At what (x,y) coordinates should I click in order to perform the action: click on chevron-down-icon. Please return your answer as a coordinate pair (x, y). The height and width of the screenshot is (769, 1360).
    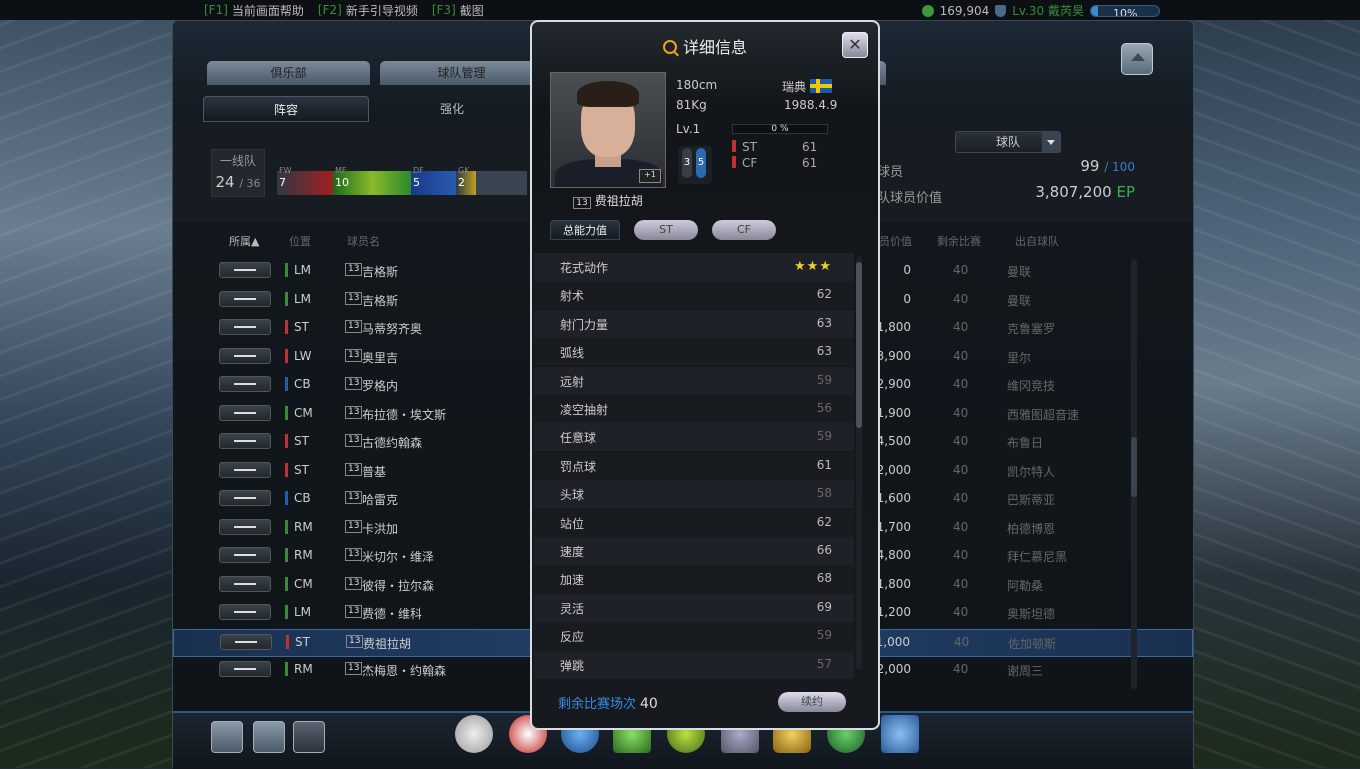
    Looking at the image, I should click on (1051, 142).